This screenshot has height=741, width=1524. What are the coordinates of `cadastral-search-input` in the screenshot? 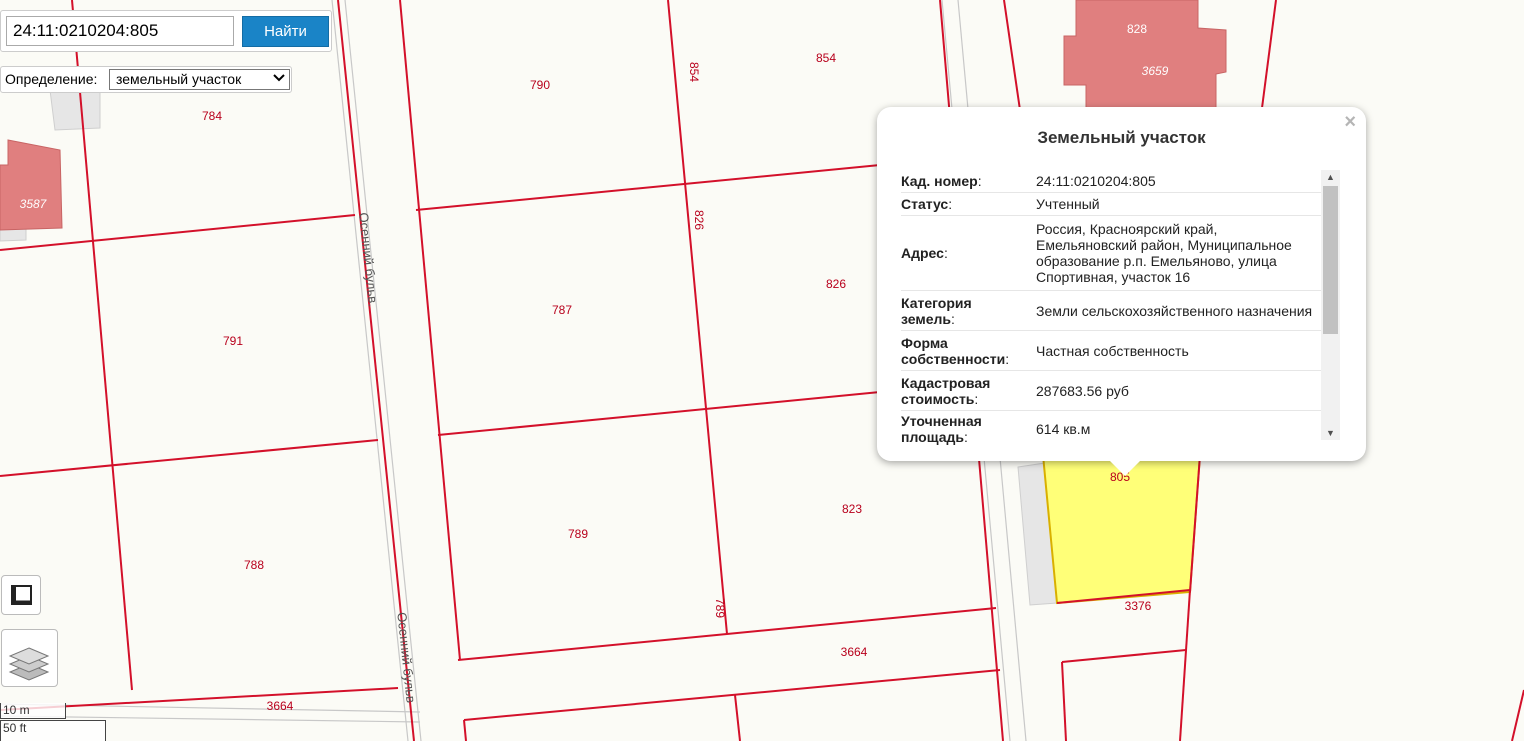 It's located at (120, 31).